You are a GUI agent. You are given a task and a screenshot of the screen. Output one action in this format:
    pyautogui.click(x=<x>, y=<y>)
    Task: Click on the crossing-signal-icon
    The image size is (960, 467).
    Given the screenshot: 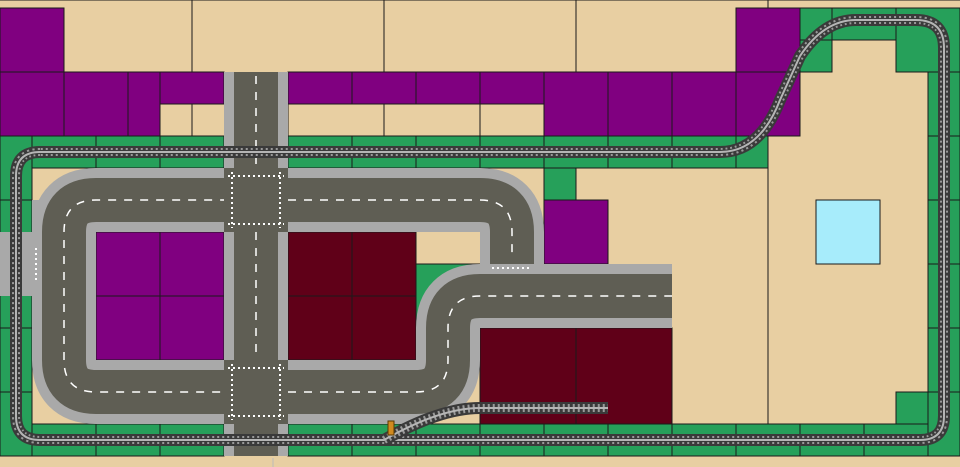 What is the action you would take?
    pyautogui.click(x=391, y=428)
    